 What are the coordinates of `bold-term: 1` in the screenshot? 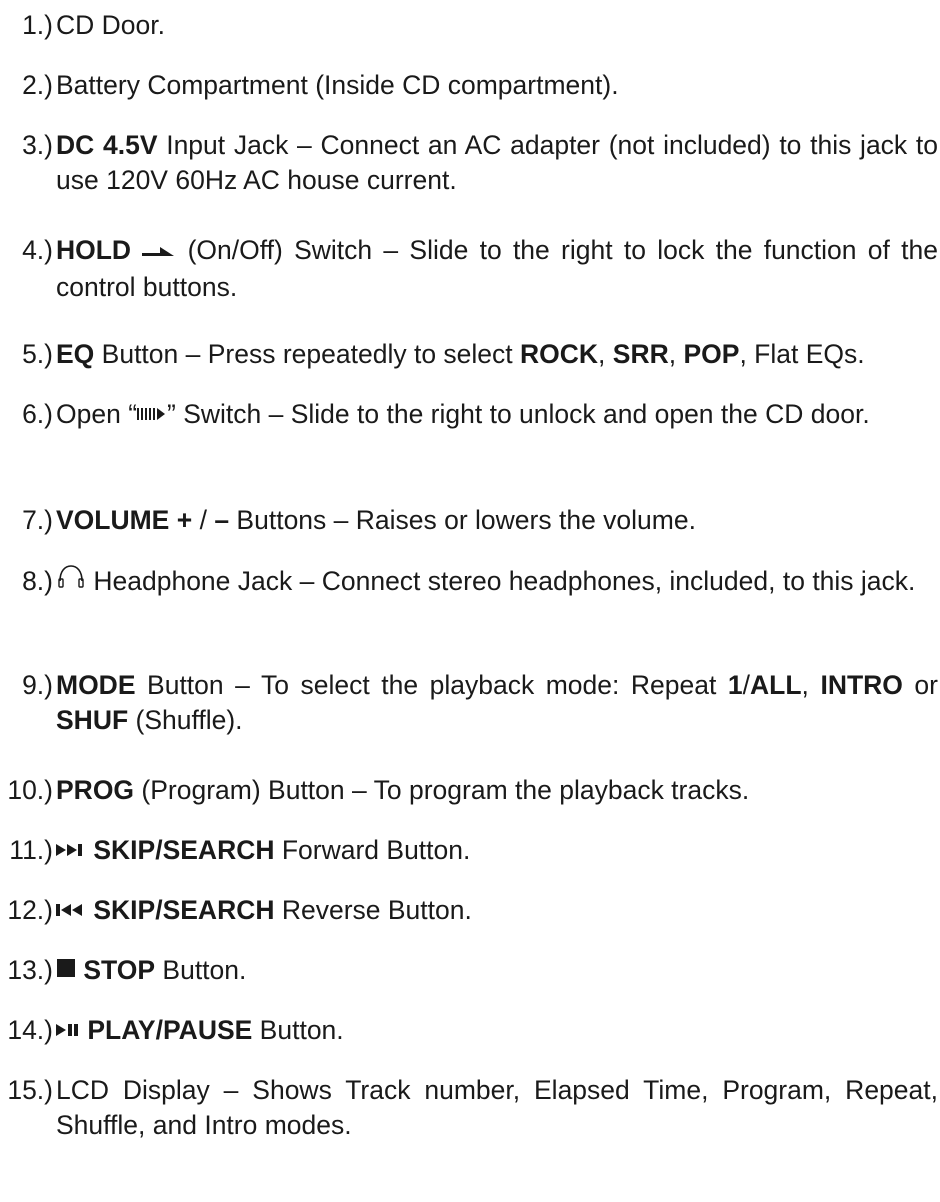 It's located at (735, 685).